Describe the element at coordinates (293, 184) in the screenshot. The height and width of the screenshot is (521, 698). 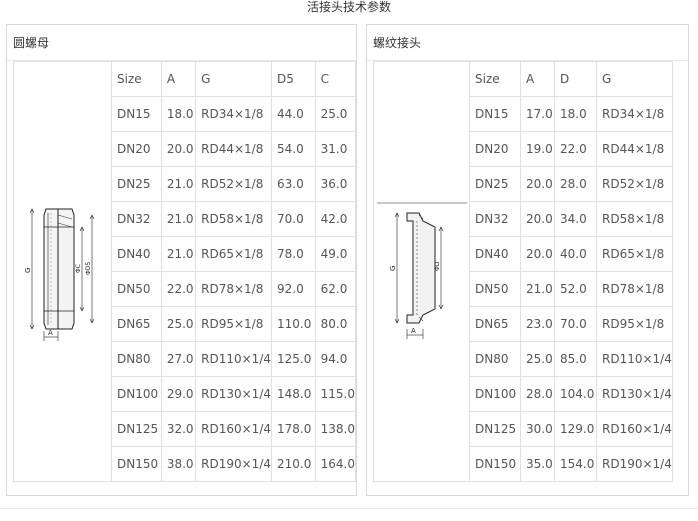
I see `table-cell: 63.0` at that location.